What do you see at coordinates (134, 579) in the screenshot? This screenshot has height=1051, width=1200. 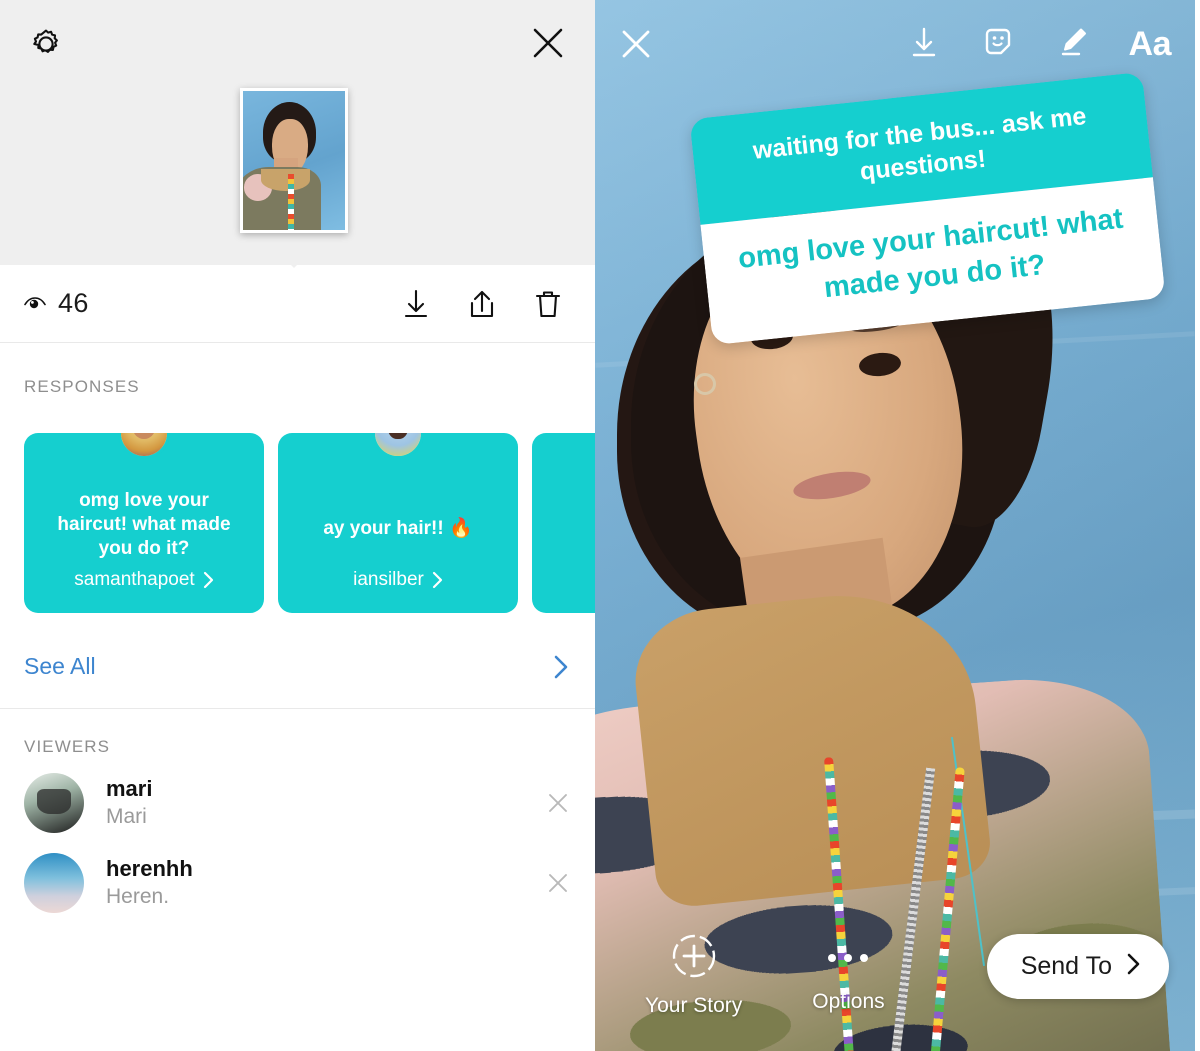 I see `response-username-label: samanthapoet` at bounding box center [134, 579].